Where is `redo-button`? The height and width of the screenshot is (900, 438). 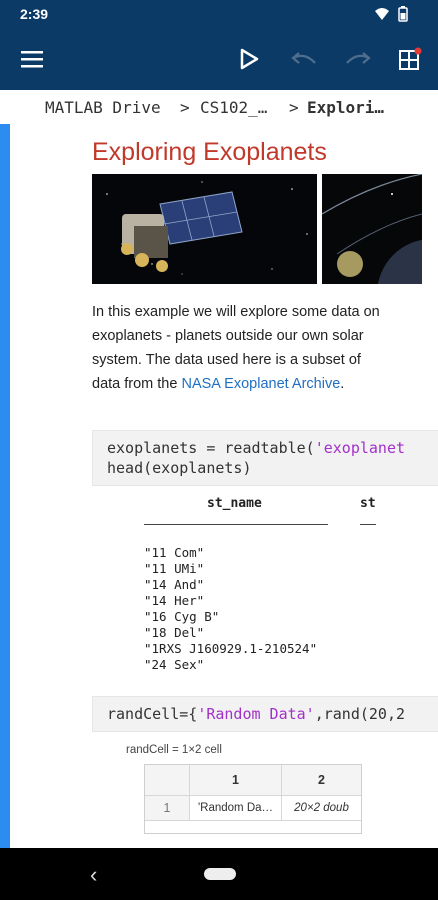
redo-button is located at coordinates (358, 59).